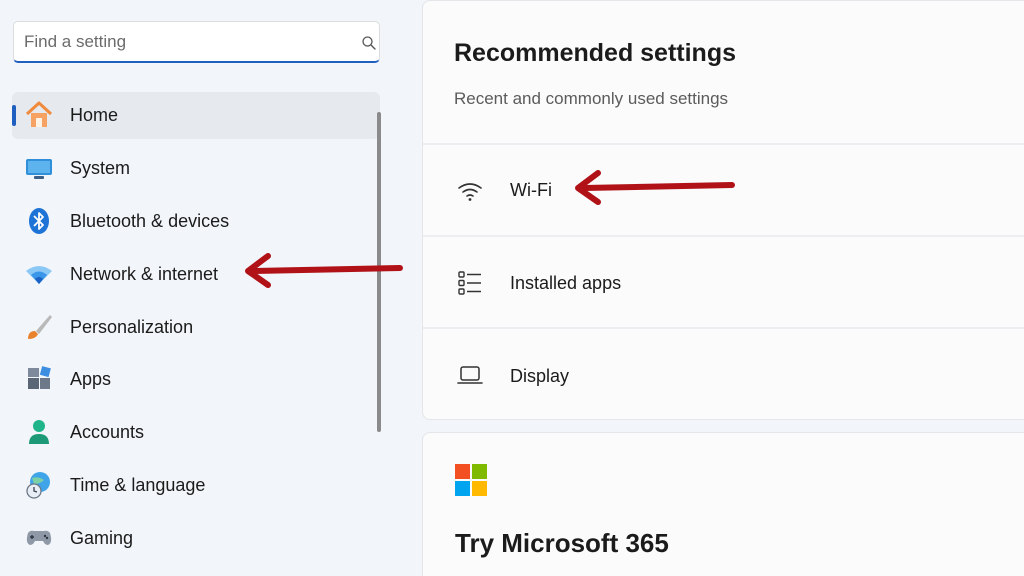 This screenshot has height=576, width=1024. What do you see at coordinates (39, 538) in the screenshot?
I see `gamepad-icon` at bounding box center [39, 538].